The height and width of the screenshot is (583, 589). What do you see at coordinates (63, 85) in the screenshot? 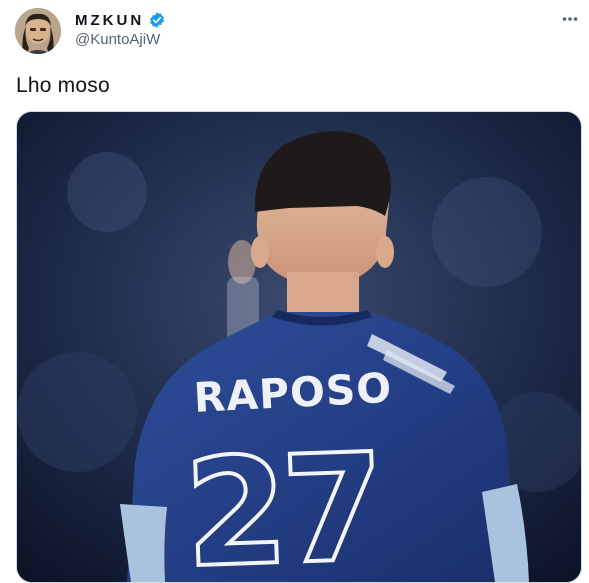
I see `tweet-text: Lho moso` at bounding box center [63, 85].